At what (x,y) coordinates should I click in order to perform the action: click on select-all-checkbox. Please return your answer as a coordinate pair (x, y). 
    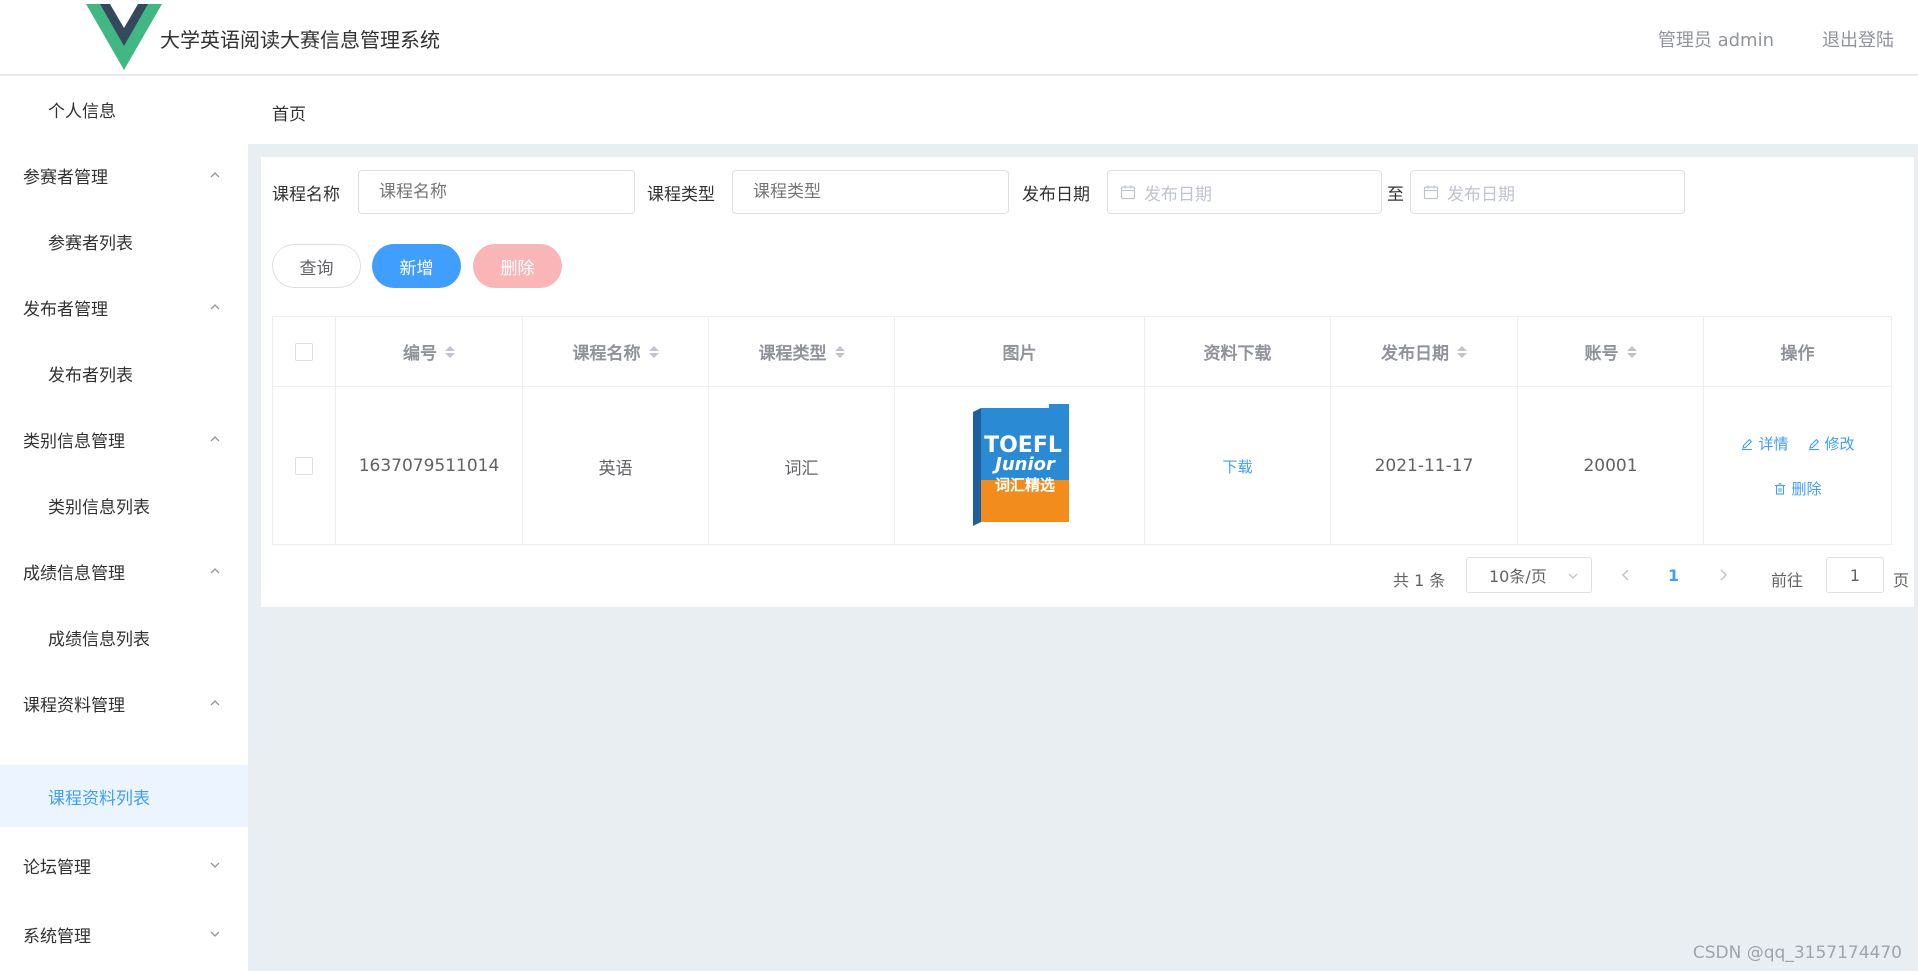
    Looking at the image, I should click on (304, 351).